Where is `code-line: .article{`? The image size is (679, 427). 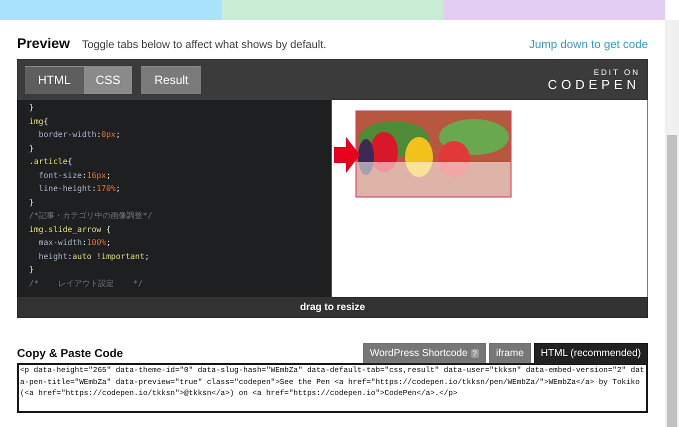
code-line: .article{ is located at coordinates (51, 162).